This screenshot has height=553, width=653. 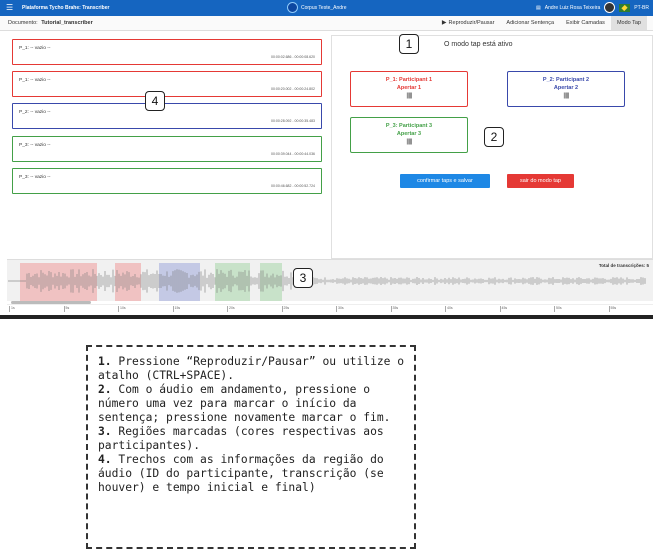 I want to click on callout-4: 4, so click(x=155, y=101).